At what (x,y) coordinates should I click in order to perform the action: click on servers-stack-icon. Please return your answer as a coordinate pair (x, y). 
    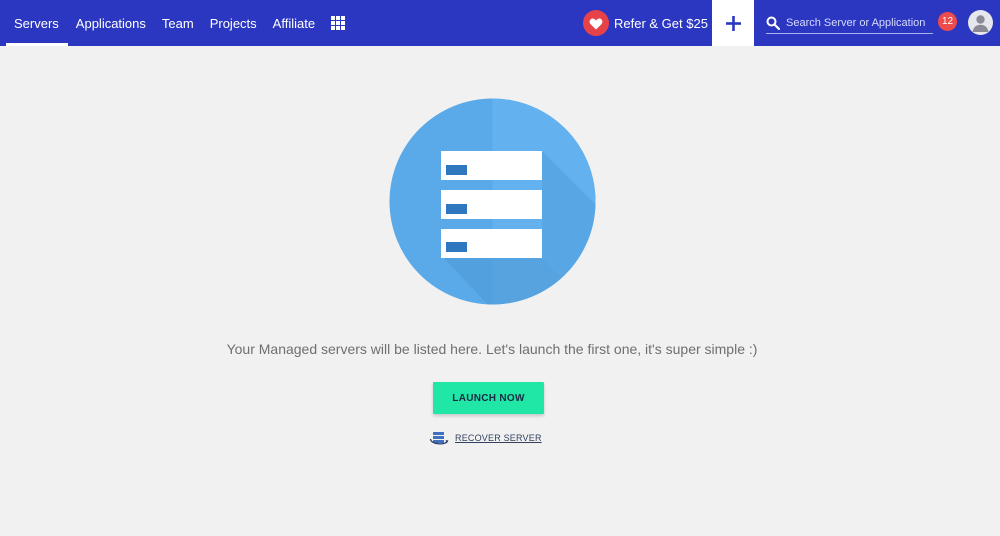
    Looking at the image, I should click on (492, 201).